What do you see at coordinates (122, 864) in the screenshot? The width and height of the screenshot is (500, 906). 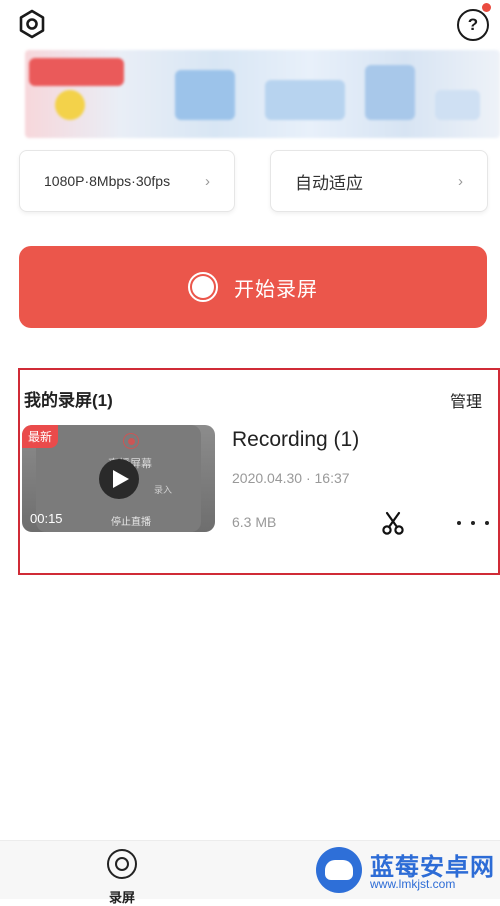 I see `record-tab-icon` at bounding box center [122, 864].